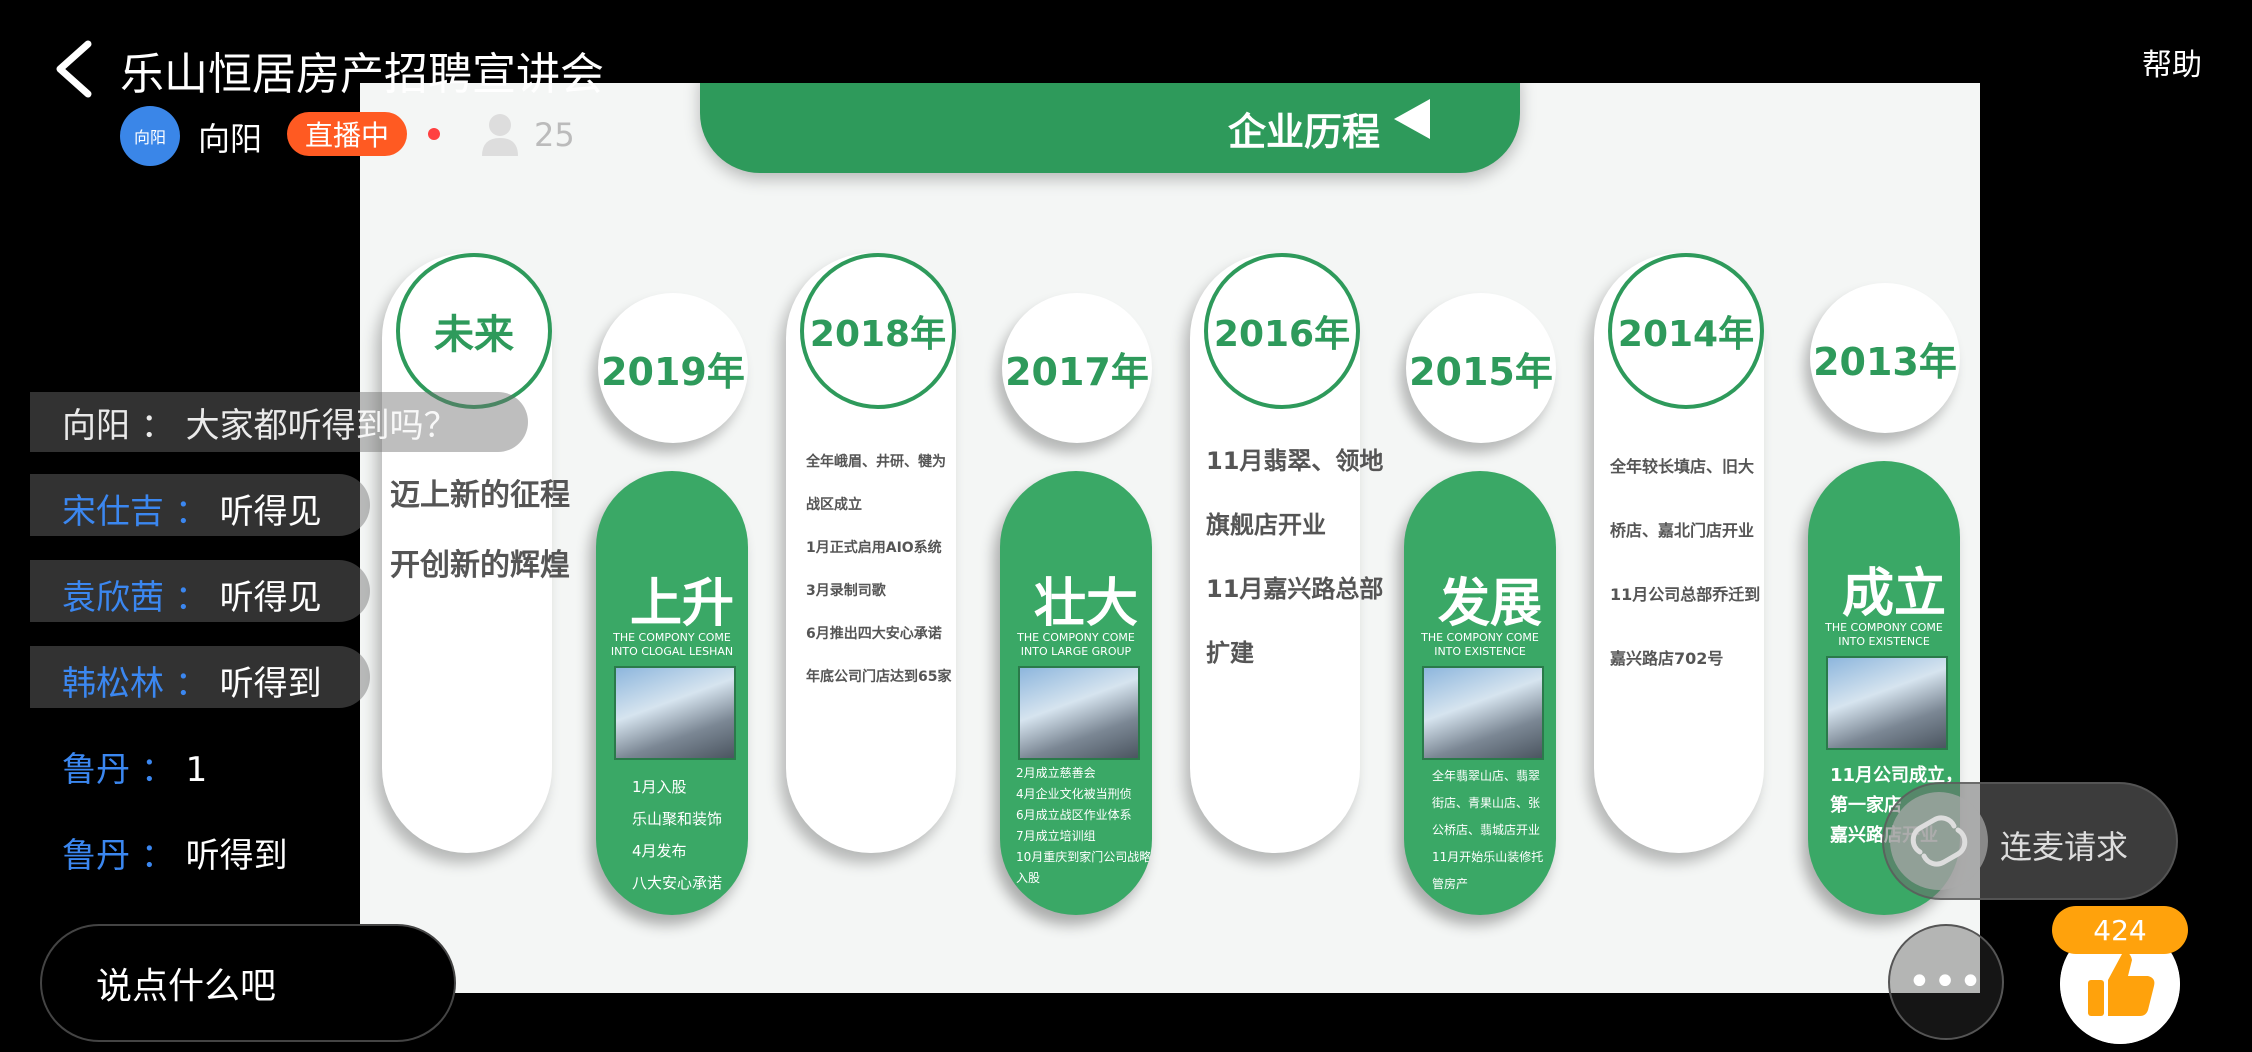  I want to click on year-2015-cap: 2015年, so click(1481, 368).